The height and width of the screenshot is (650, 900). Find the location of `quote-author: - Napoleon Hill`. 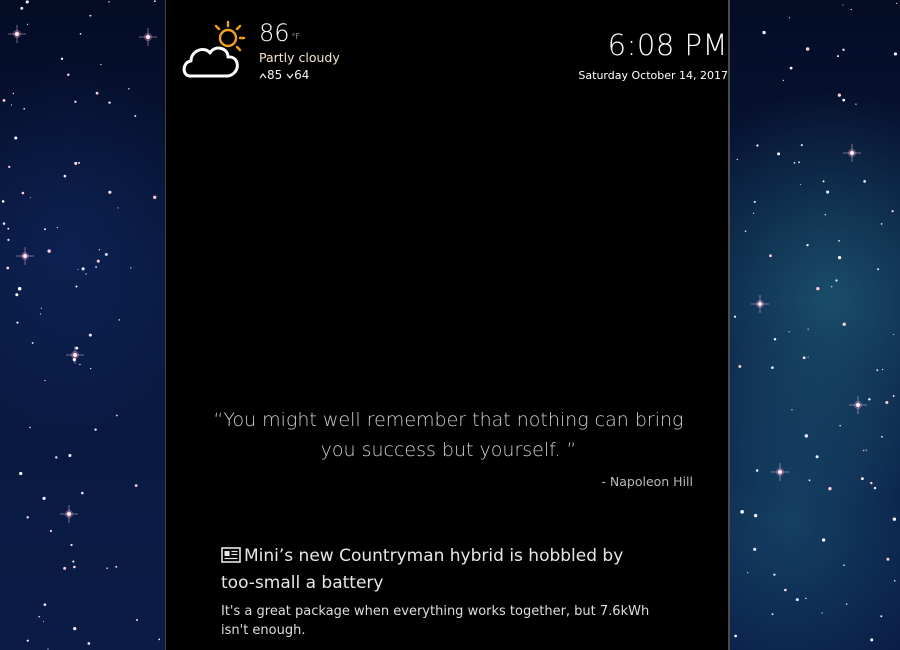

quote-author: - Napoleon Hill is located at coordinates (647, 481).